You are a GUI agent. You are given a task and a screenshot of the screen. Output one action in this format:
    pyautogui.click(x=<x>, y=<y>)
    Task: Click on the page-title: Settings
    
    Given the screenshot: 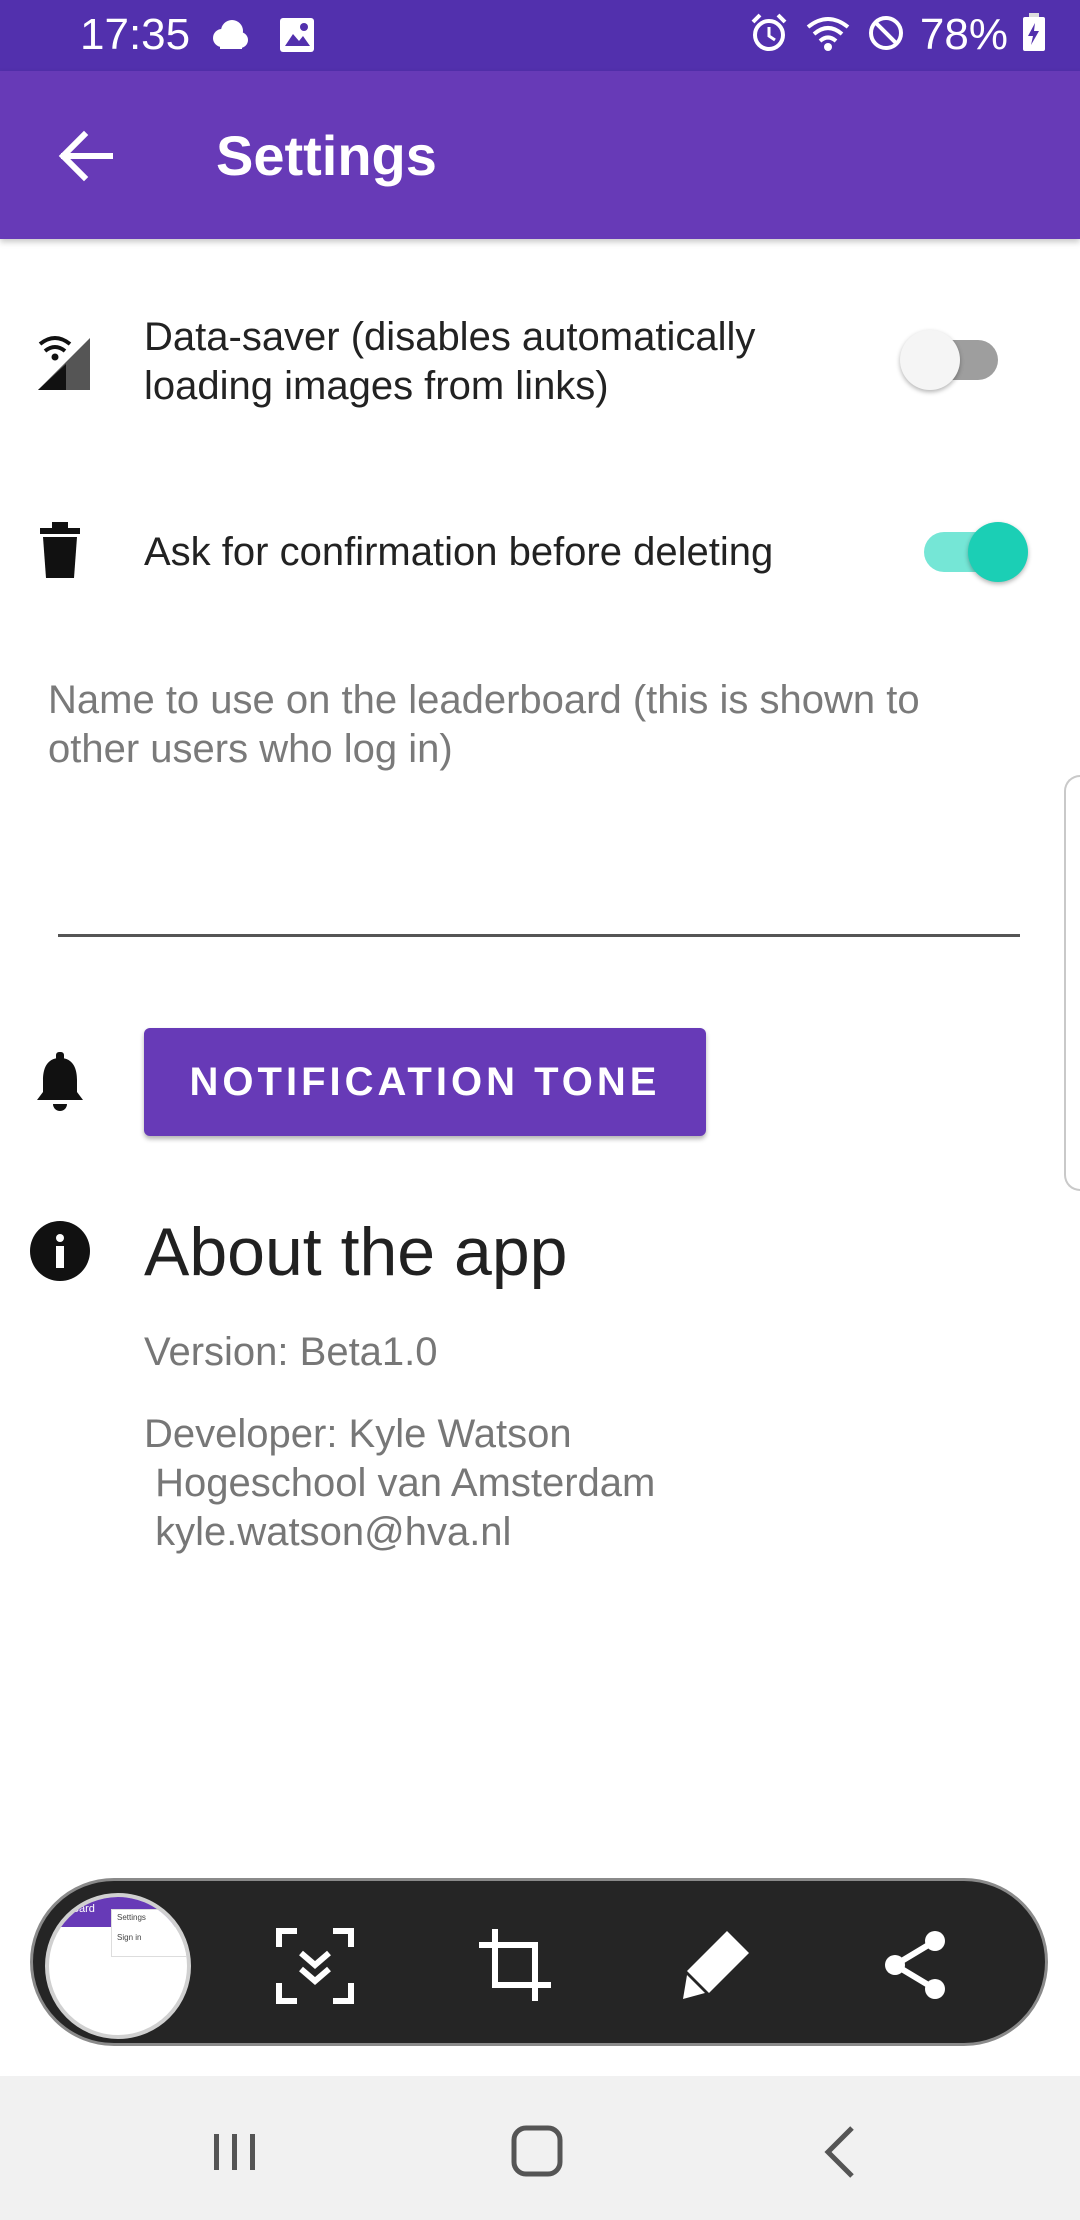 What is the action you would take?
    pyautogui.click(x=326, y=155)
    